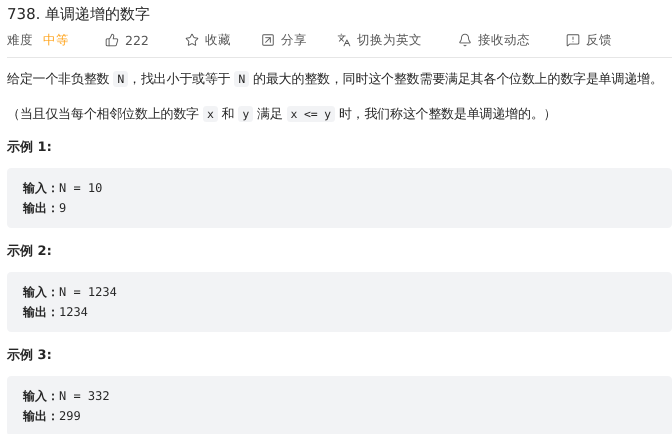  What do you see at coordinates (45, 208) in the screenshot?
I see `output-line: 输出：9` at bounding box center [45, 208].